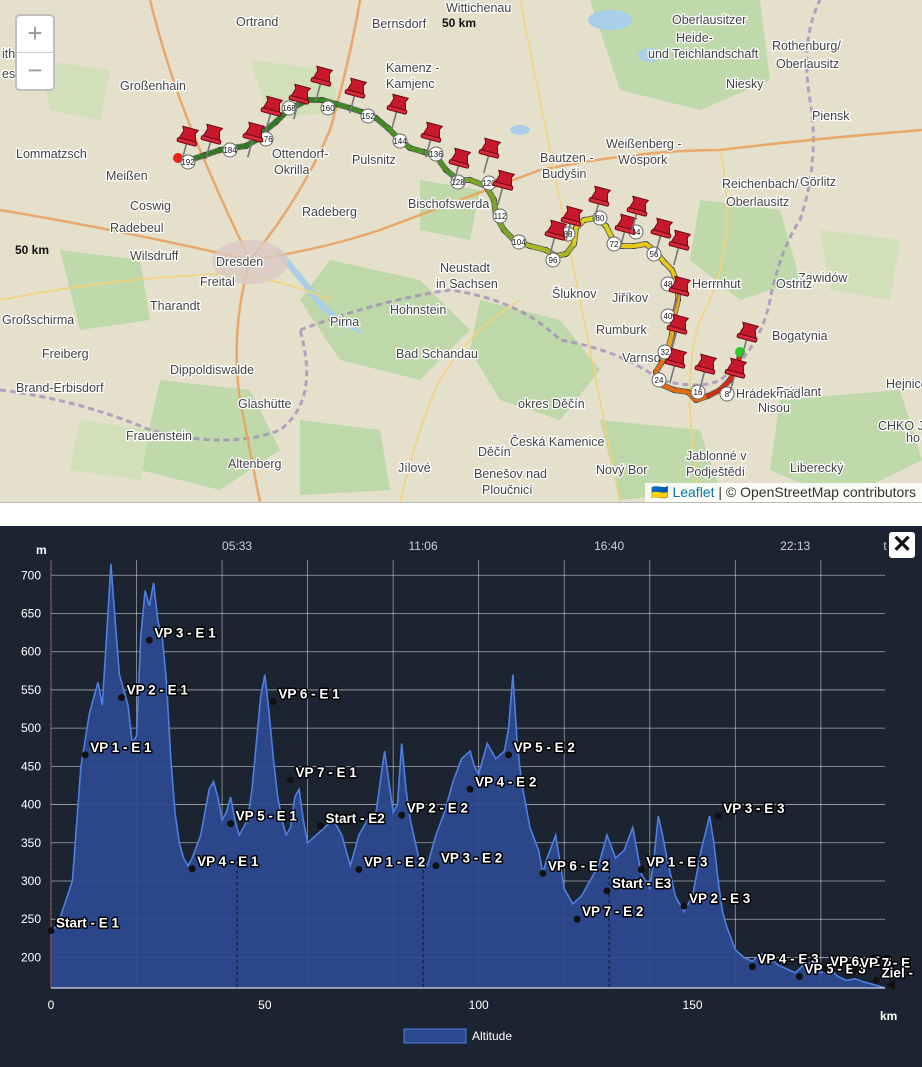 Image resolution: width=922 pixels, height=1067 pixels. I want to click on km-marker-label: 104, so click(519, 242).